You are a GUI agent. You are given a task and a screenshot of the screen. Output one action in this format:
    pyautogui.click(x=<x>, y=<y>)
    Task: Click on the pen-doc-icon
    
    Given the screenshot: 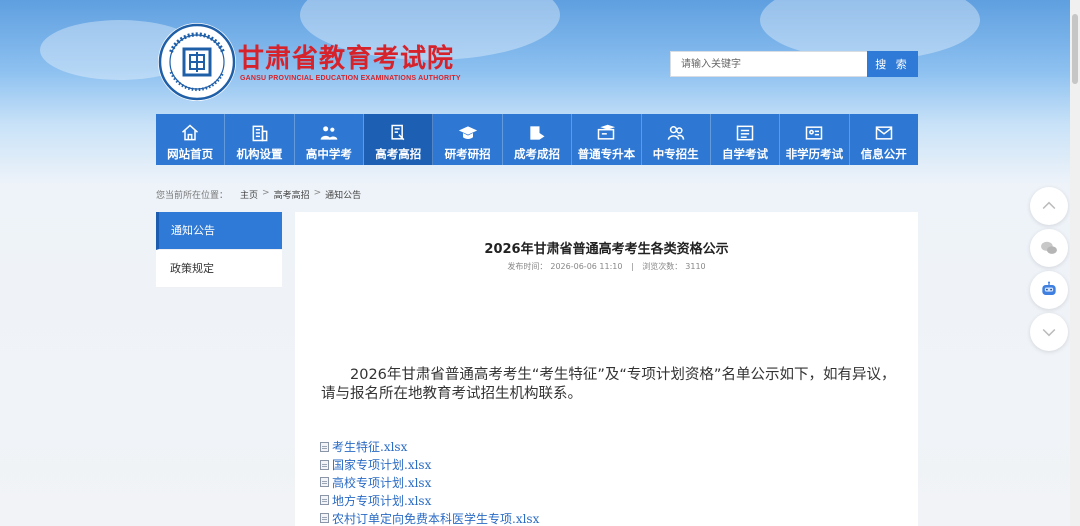 What is the action you would take?
    pyautogui.click(x=398, y=132)
    